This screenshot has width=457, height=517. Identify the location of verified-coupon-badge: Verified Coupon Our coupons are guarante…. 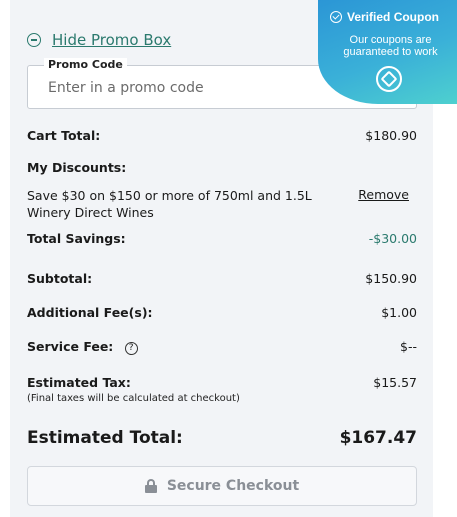
(387, 52).